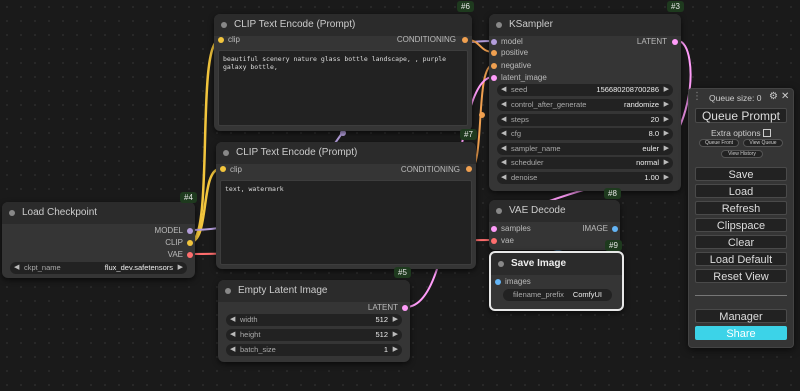 The width and height of the screenshot is (800, 391). Describe the element at coordinates (554, 225) in the screenshot. I see `vae-decode-node: VAE Decode samples vae IMAGE` at that location.